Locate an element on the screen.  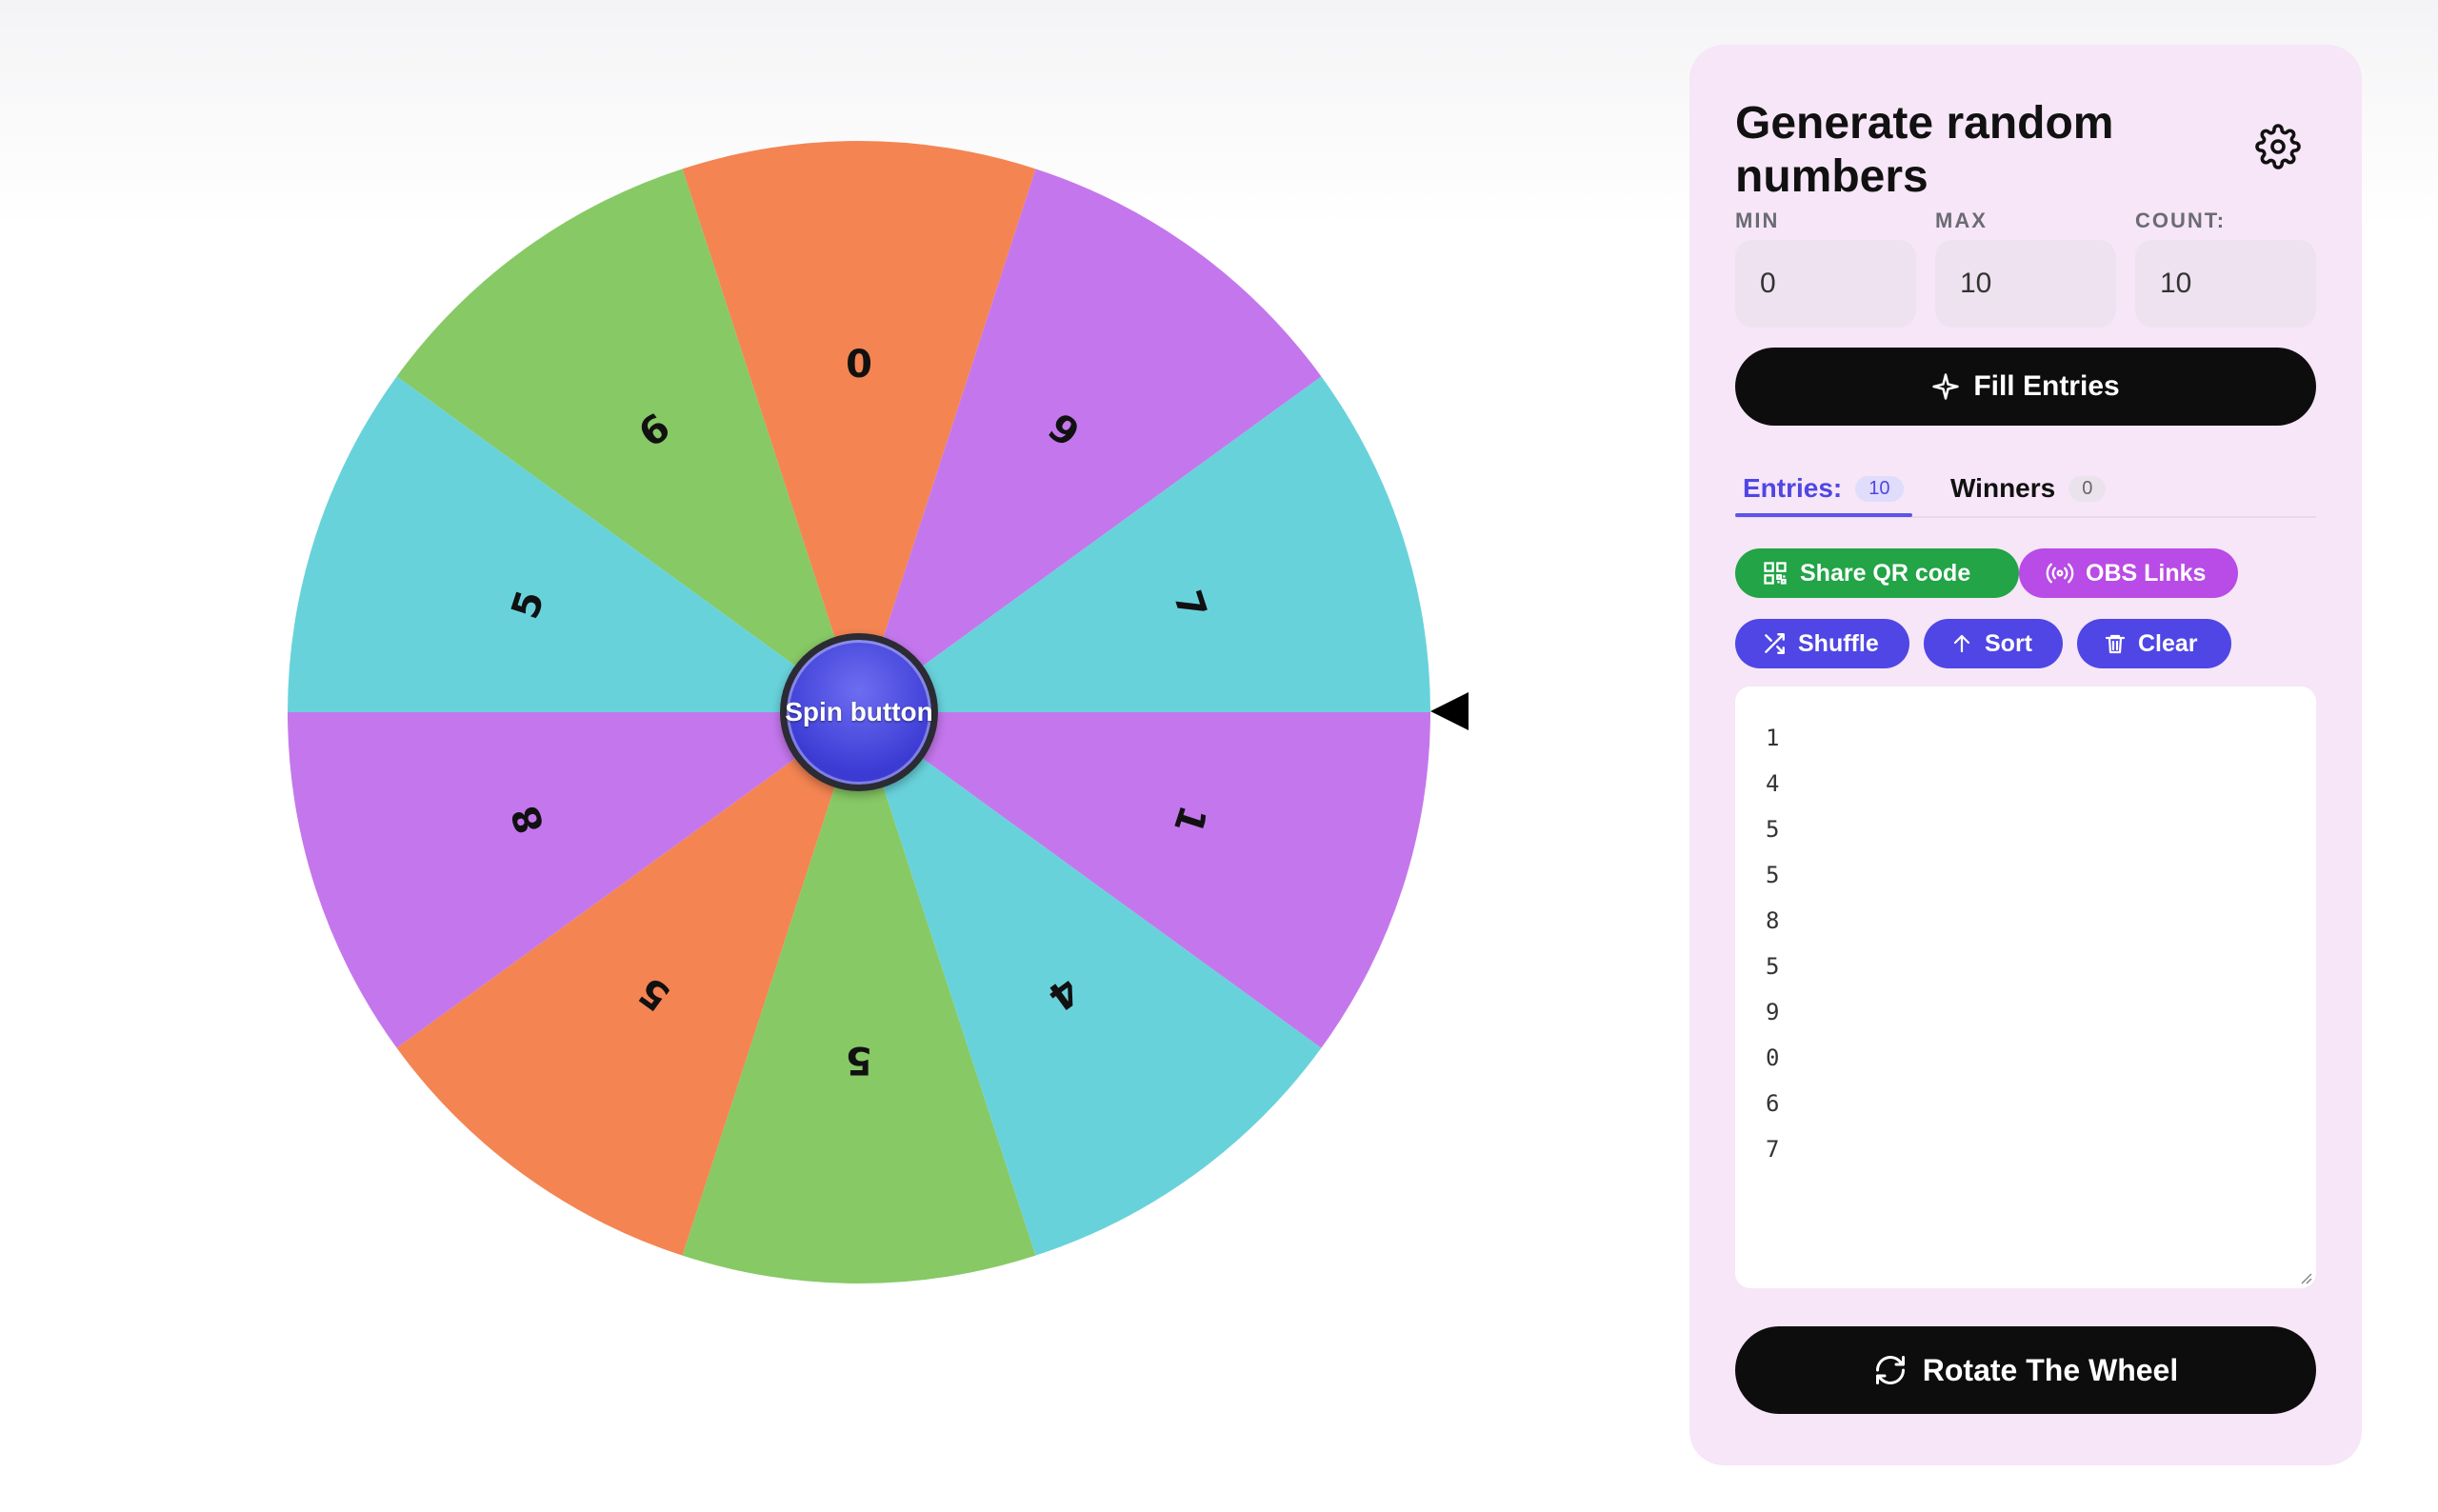
entry-line: 1 is located at coordinates (1773, 738).